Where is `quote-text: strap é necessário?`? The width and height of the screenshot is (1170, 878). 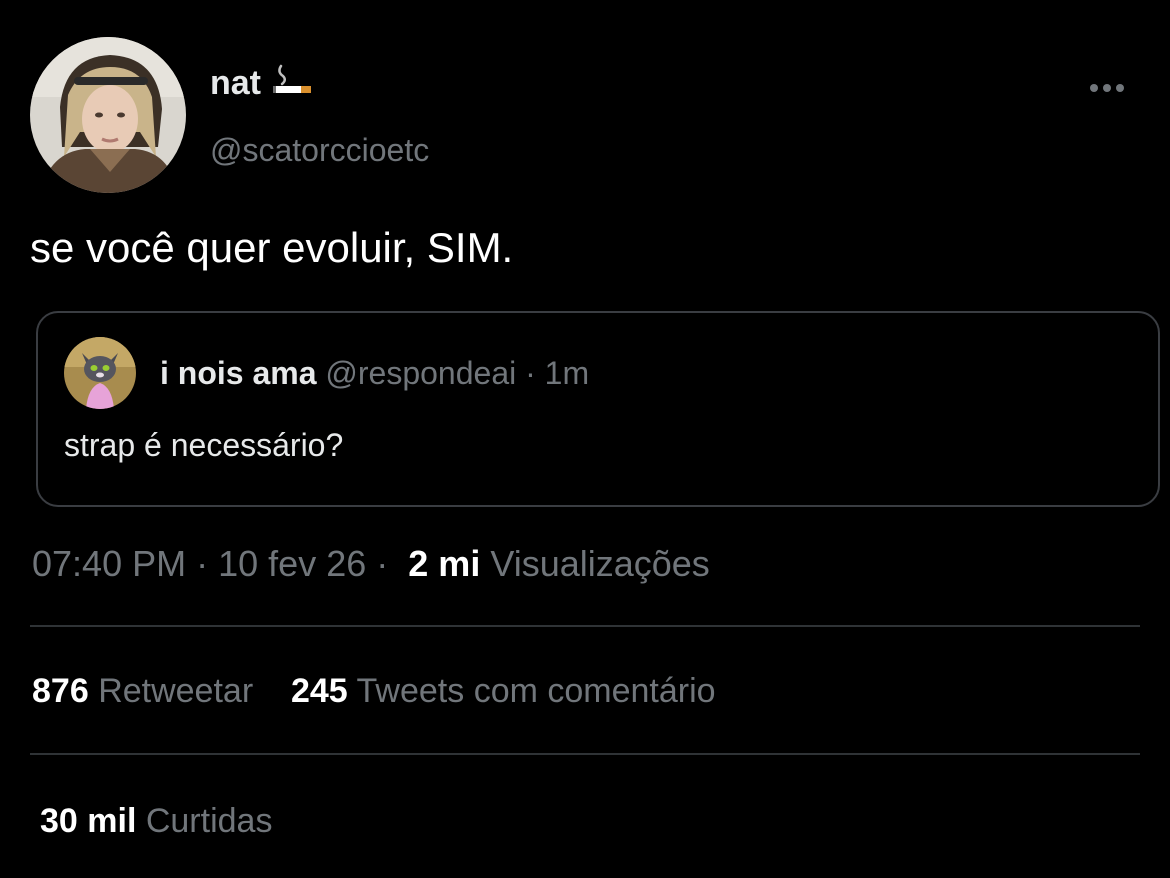
quote-text: strap é necessário? is located at coordinates (204, 445).